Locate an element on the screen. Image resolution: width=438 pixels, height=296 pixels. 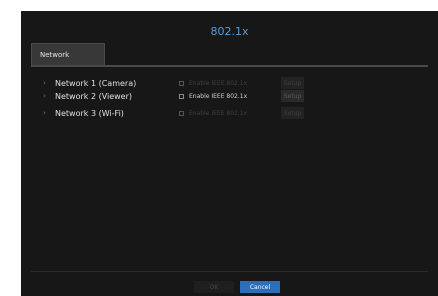
tab-network: Network is located at coordinates (68, 54).